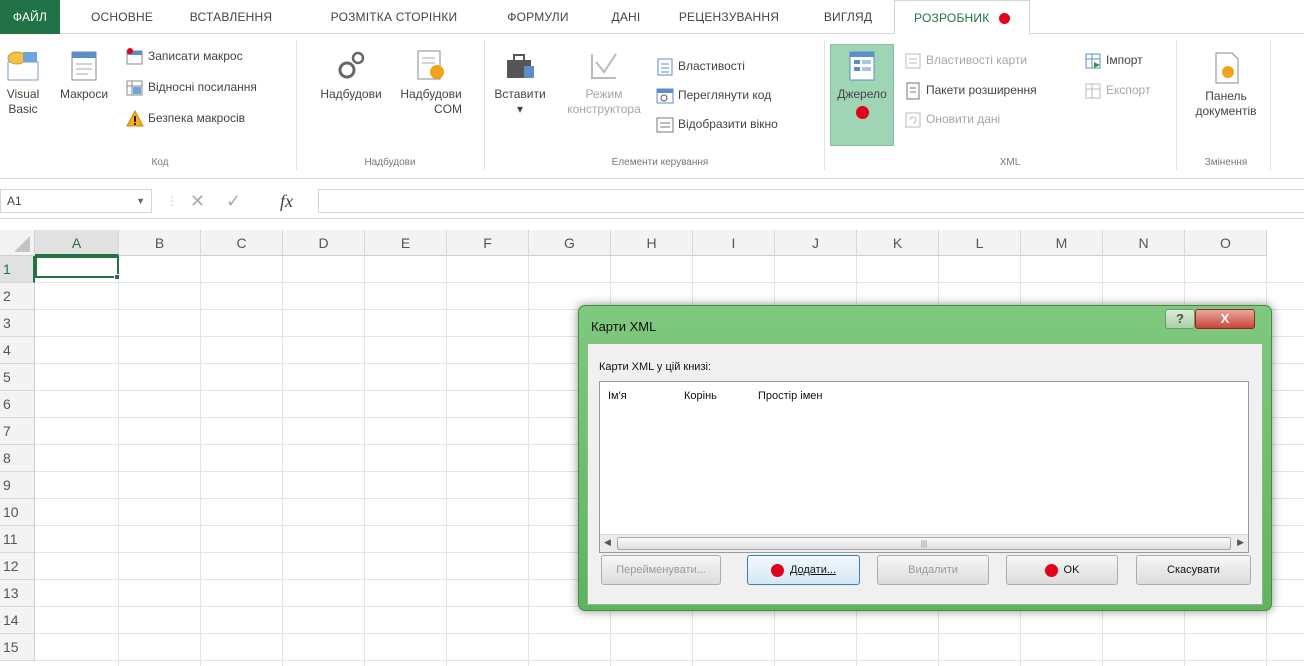 The height and width of the screenshot is (666, 1304). What do you see at coordinates (140, 201) in the screenshot?
I see `chevron-down-icon: ▼` at bounding box center [140, 201].